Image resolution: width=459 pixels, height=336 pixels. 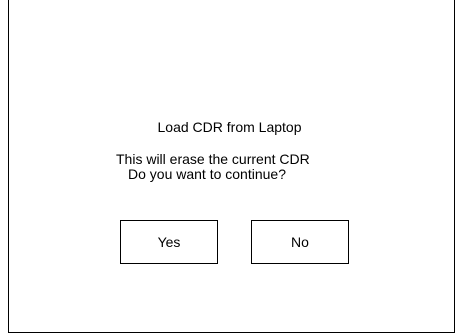 I want to click on dialog-message-line-1: This will erase the current CDR, so click(x=213, y=159).